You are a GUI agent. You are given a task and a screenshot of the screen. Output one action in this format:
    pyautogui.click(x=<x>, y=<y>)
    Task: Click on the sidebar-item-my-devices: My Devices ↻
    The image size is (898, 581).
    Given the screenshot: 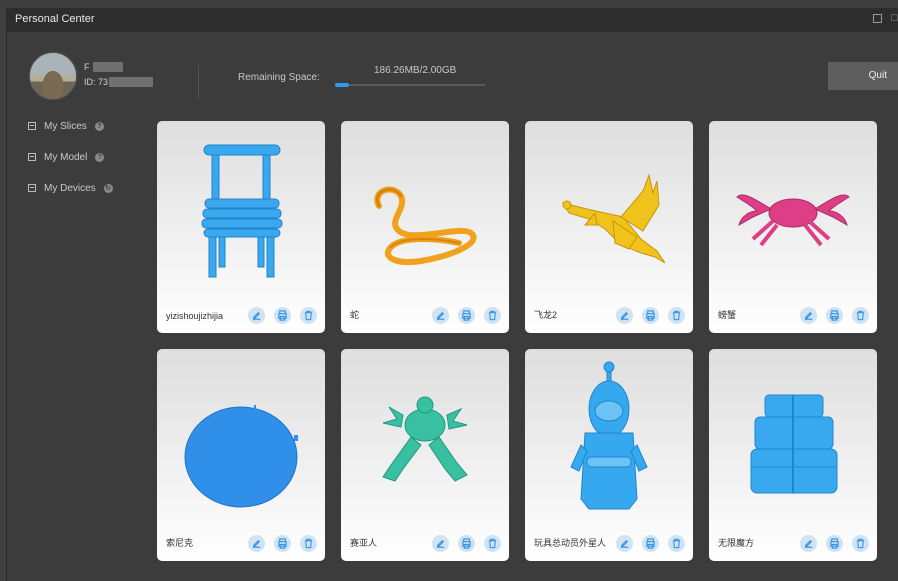 What is the action you would take?
    pyautogui.click(x=78, y=188)
    